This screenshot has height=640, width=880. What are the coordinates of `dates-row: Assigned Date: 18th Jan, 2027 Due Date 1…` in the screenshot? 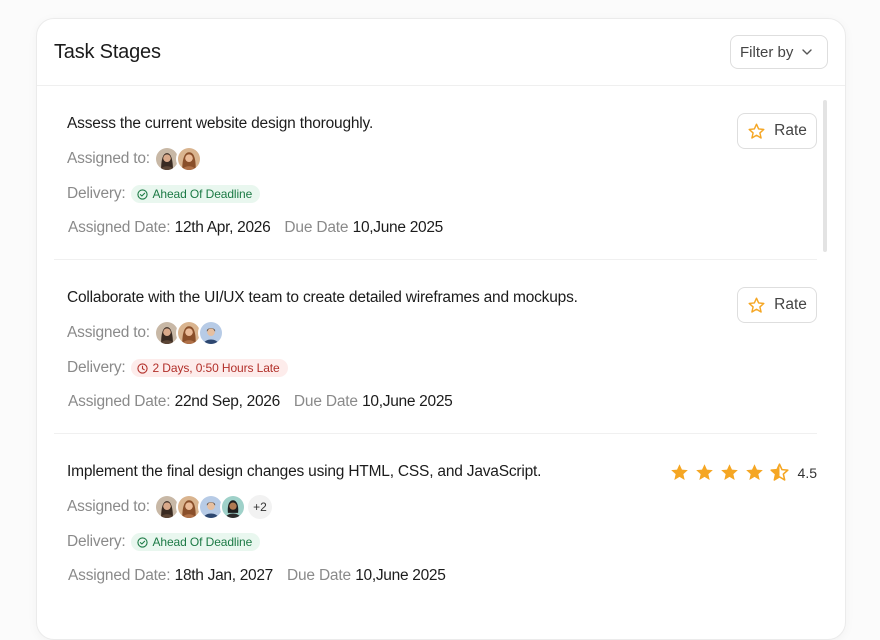 It's located at (257, 576).